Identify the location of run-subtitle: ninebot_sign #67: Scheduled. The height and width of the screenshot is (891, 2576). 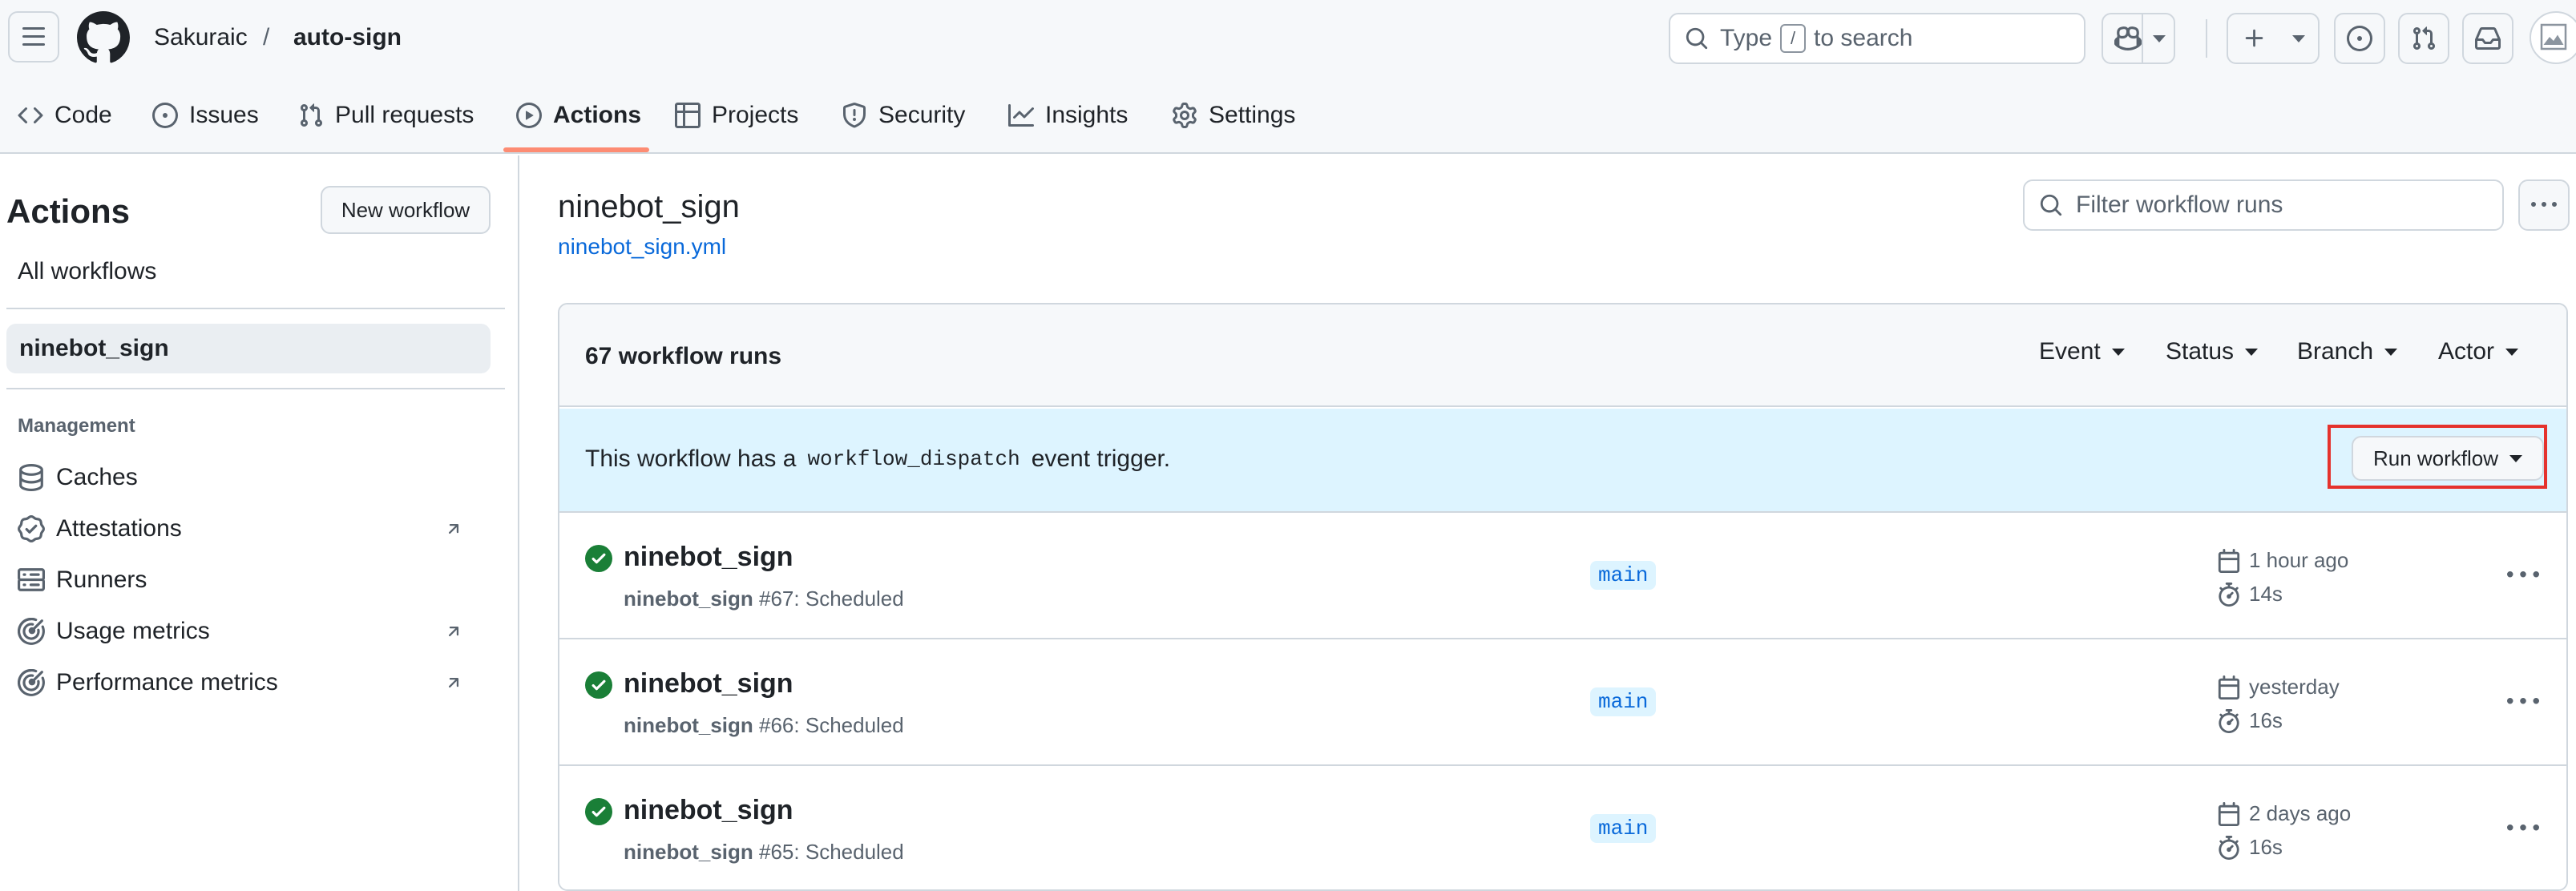
(764, 599).